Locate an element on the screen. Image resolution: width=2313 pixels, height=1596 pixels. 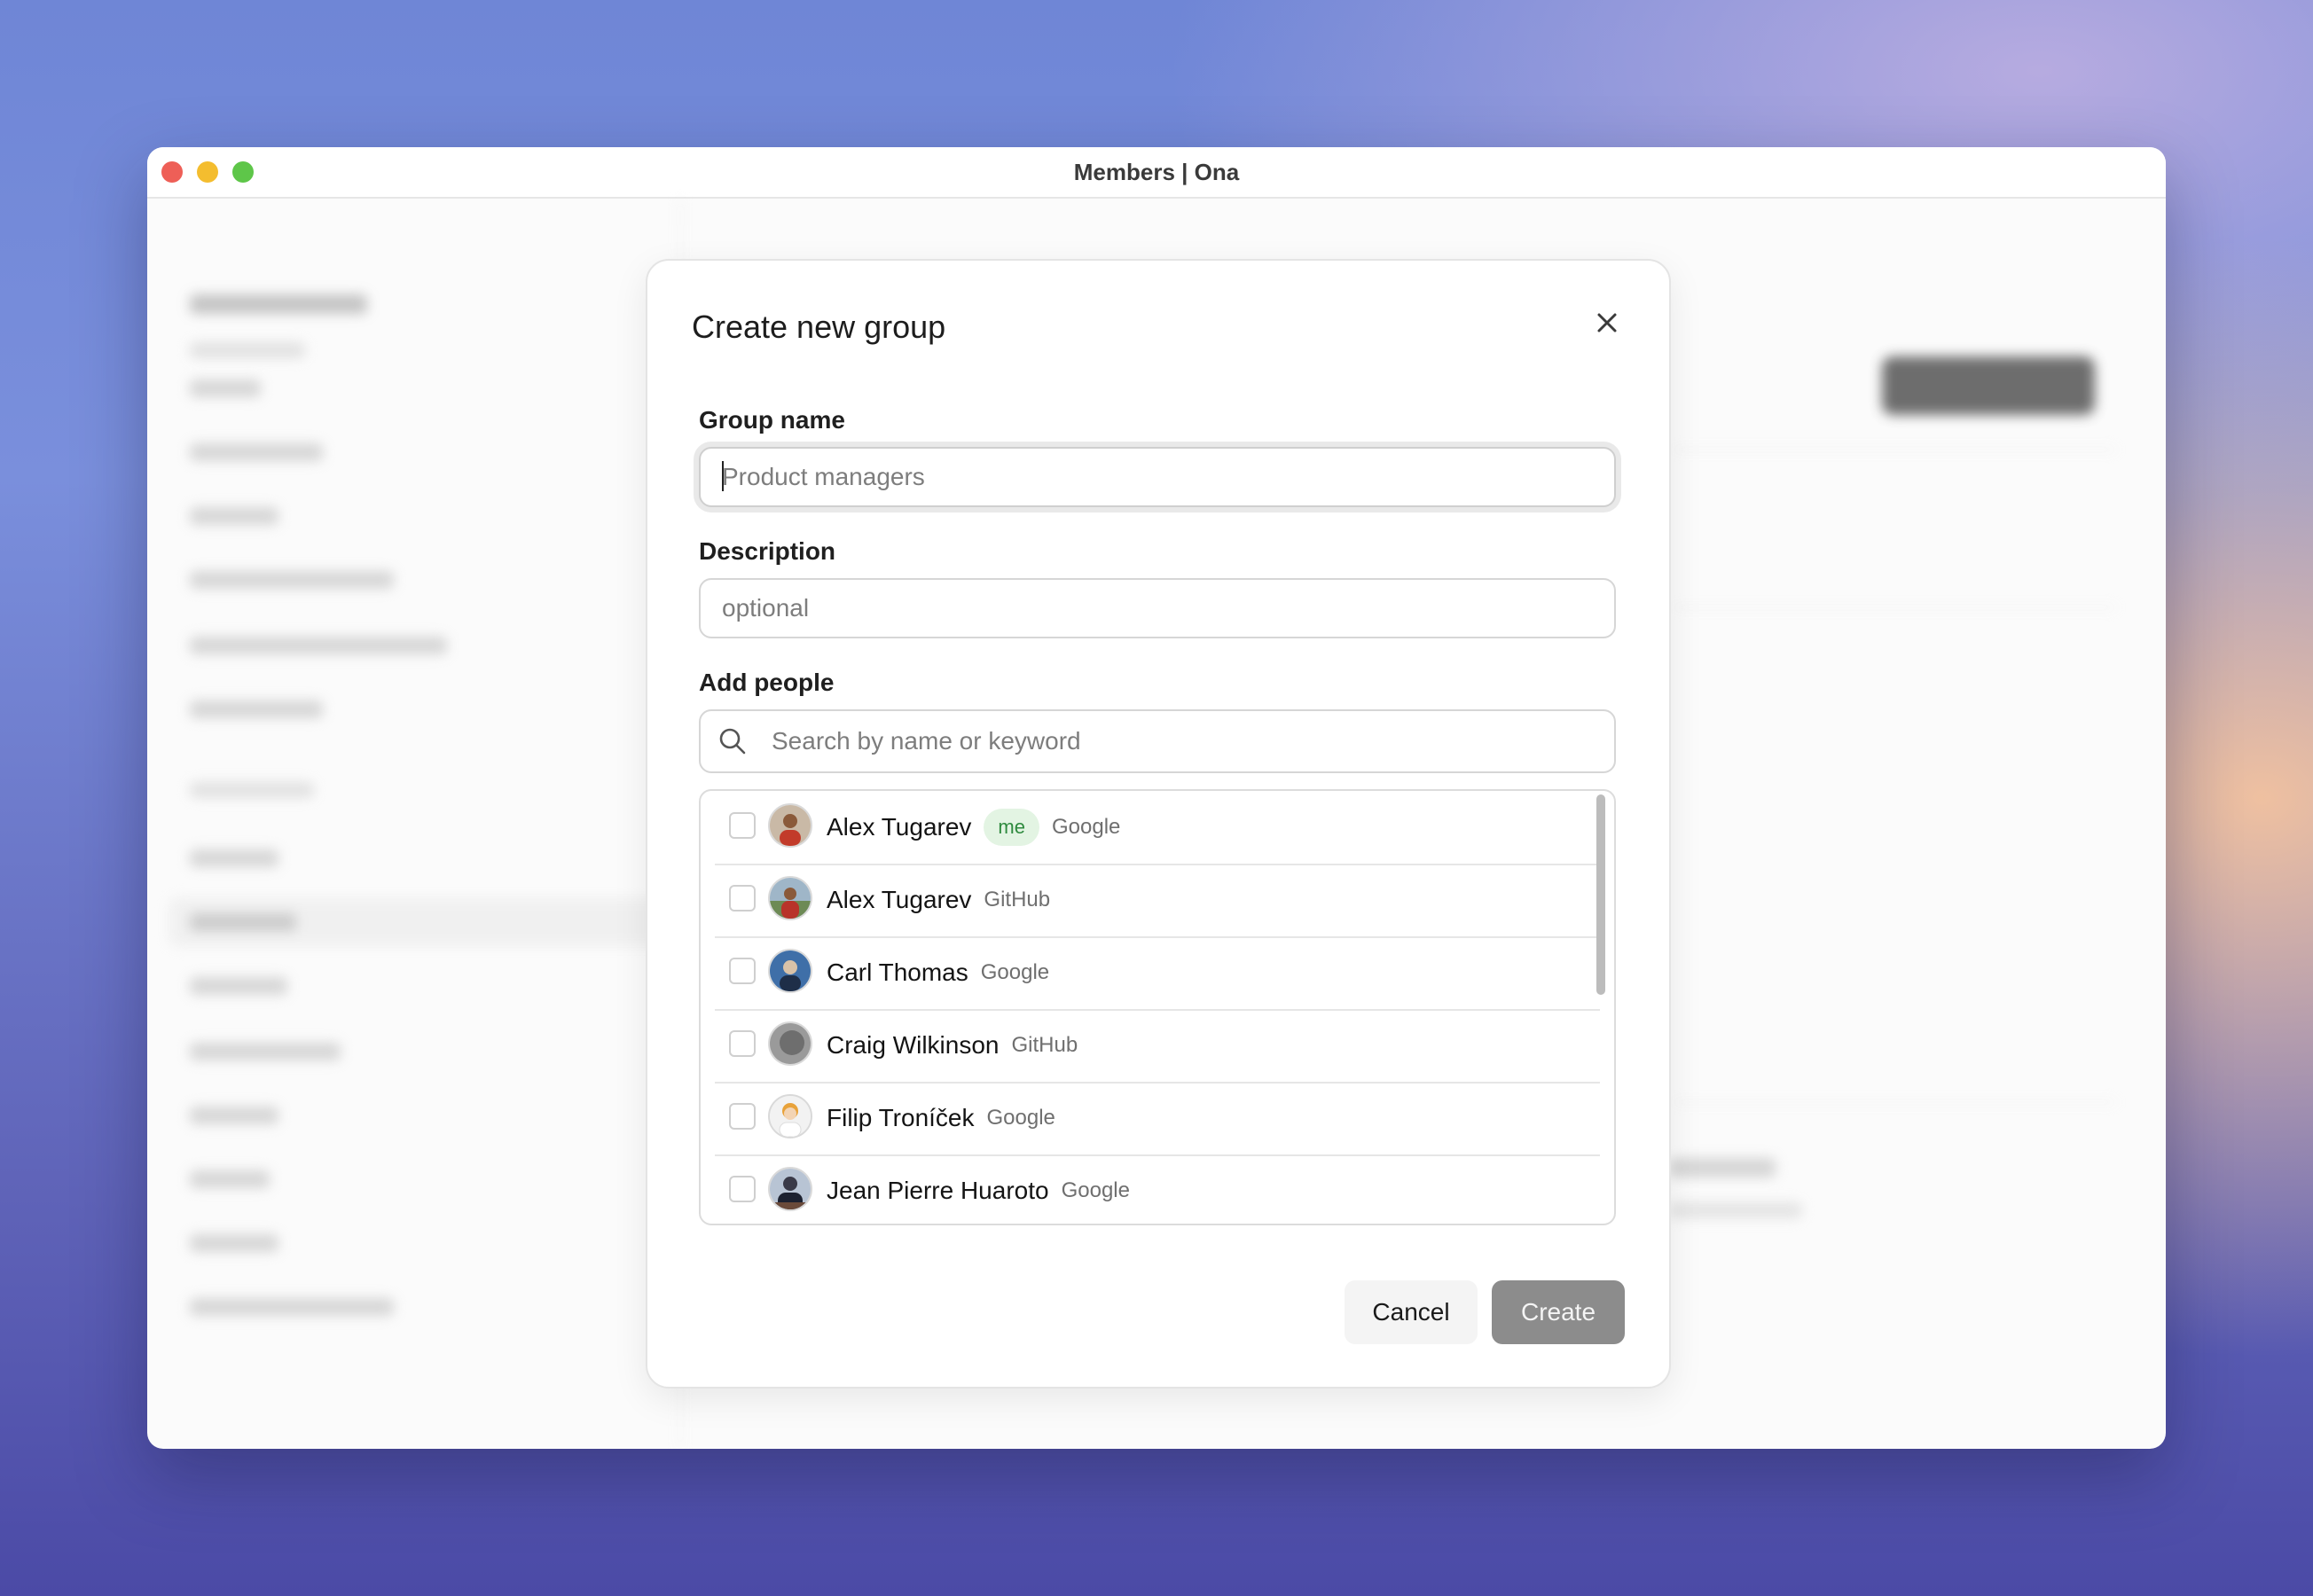
person-name: Jean Pierre Huaroto is located at coordinates (938, 1190).